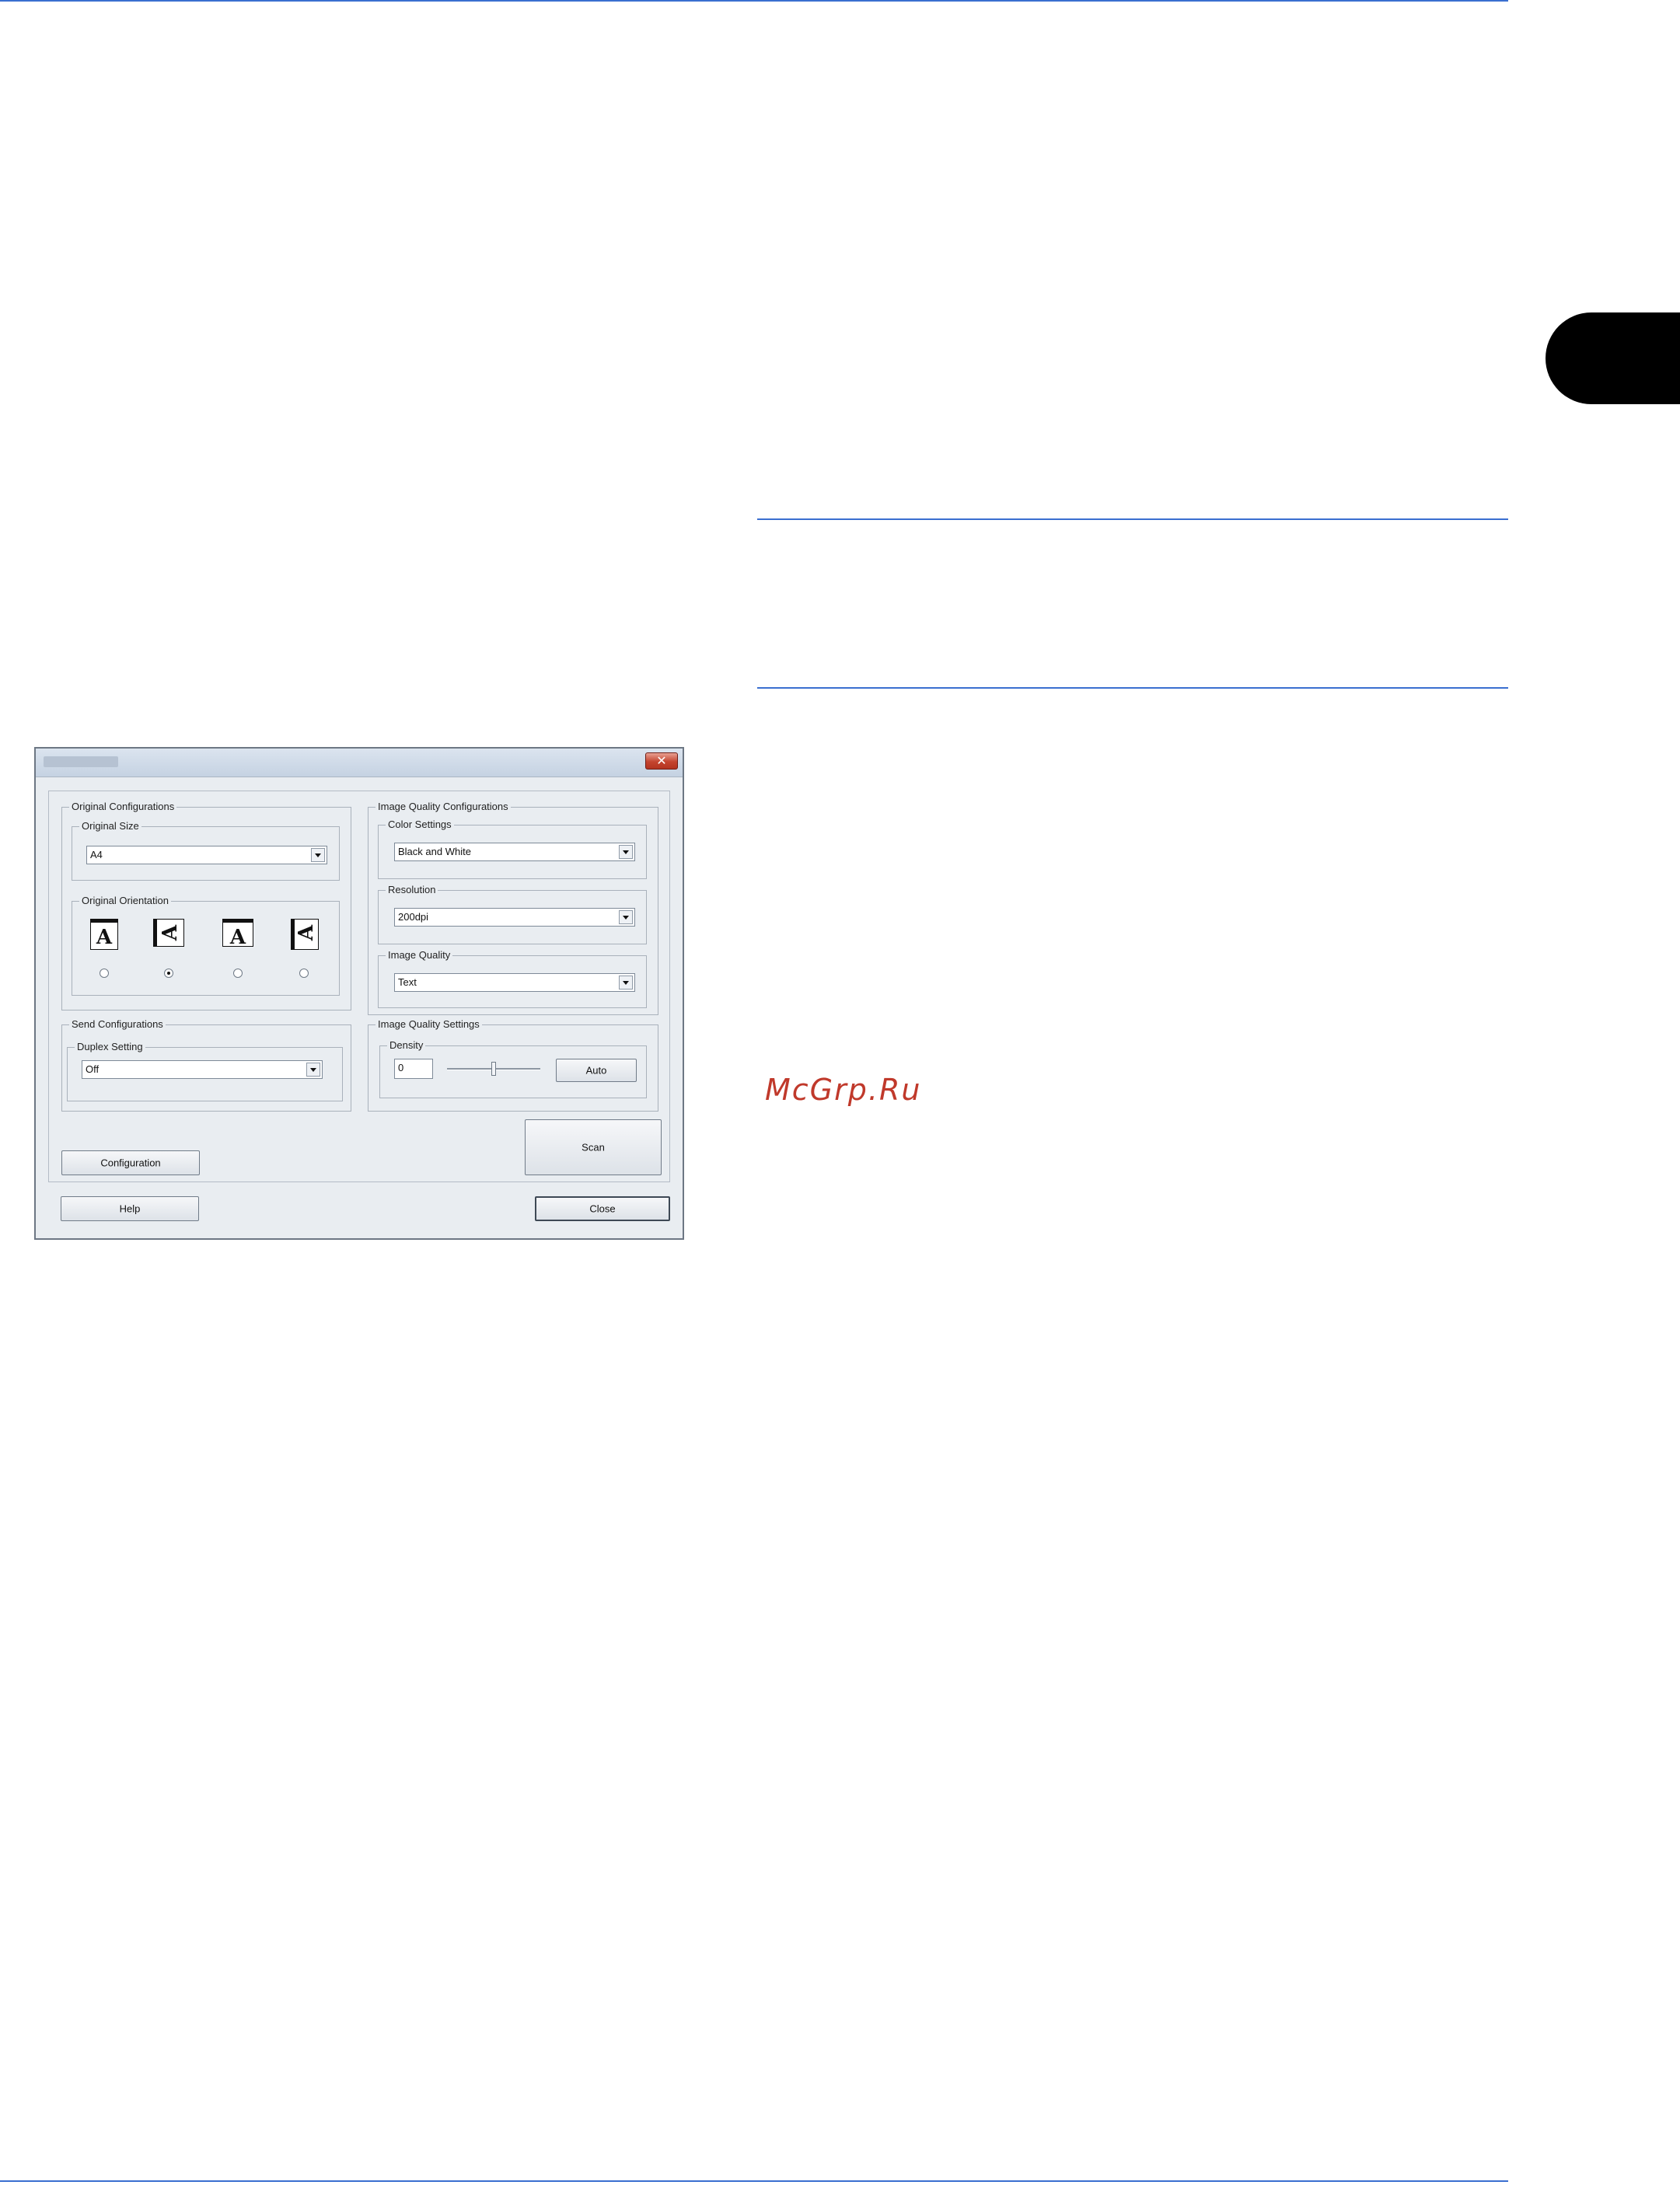  I want to click on original-size-value: A4, so click(97, 854).